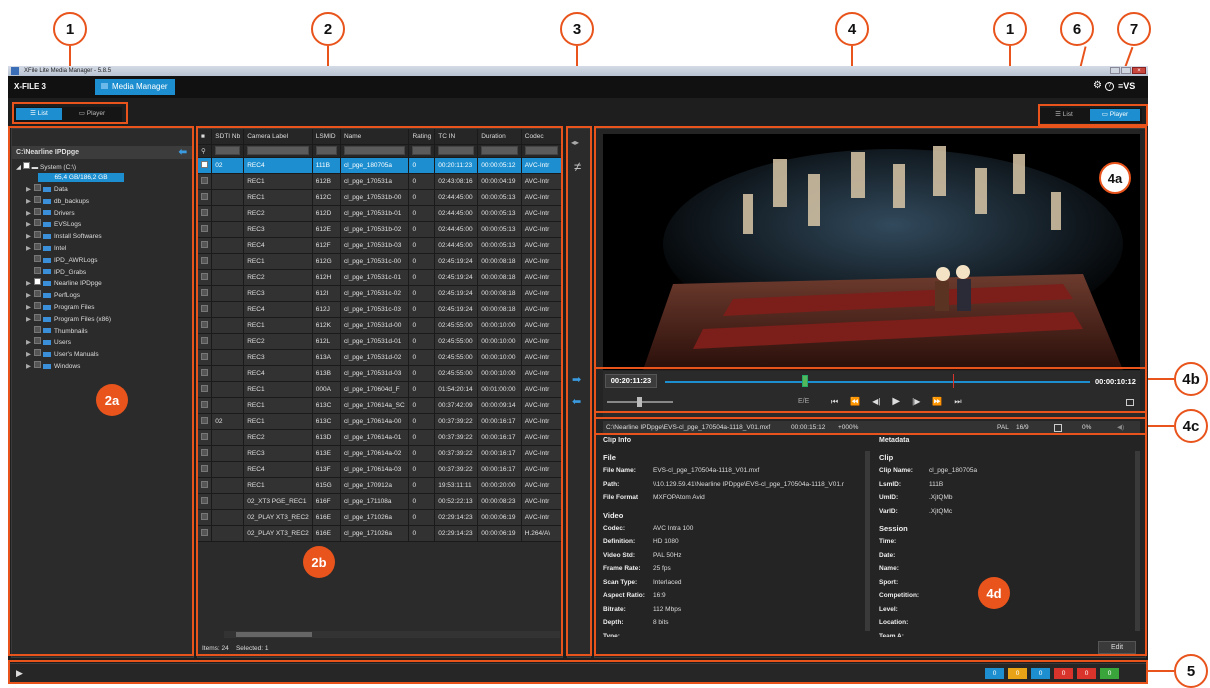 The image size is (1210, 688). Describe the element at coordinates (1127, 86) in the screenshot. I see `evs-logo: ≡VS` at that location.